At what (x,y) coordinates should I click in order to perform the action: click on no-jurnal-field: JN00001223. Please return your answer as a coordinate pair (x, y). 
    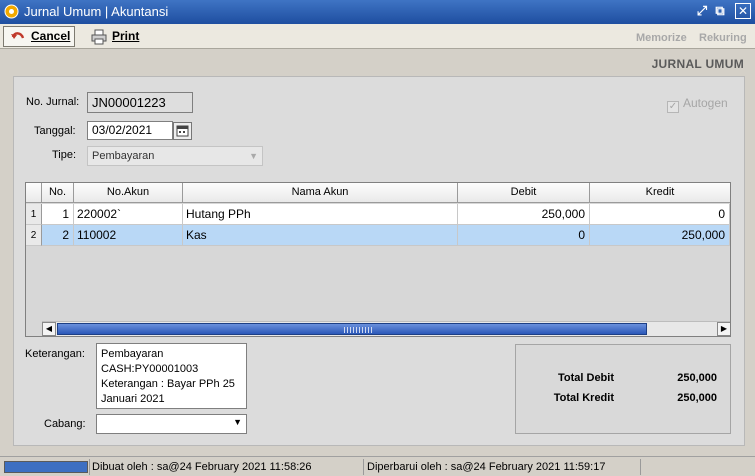
    Looking at the image, I should click on (140, 102).